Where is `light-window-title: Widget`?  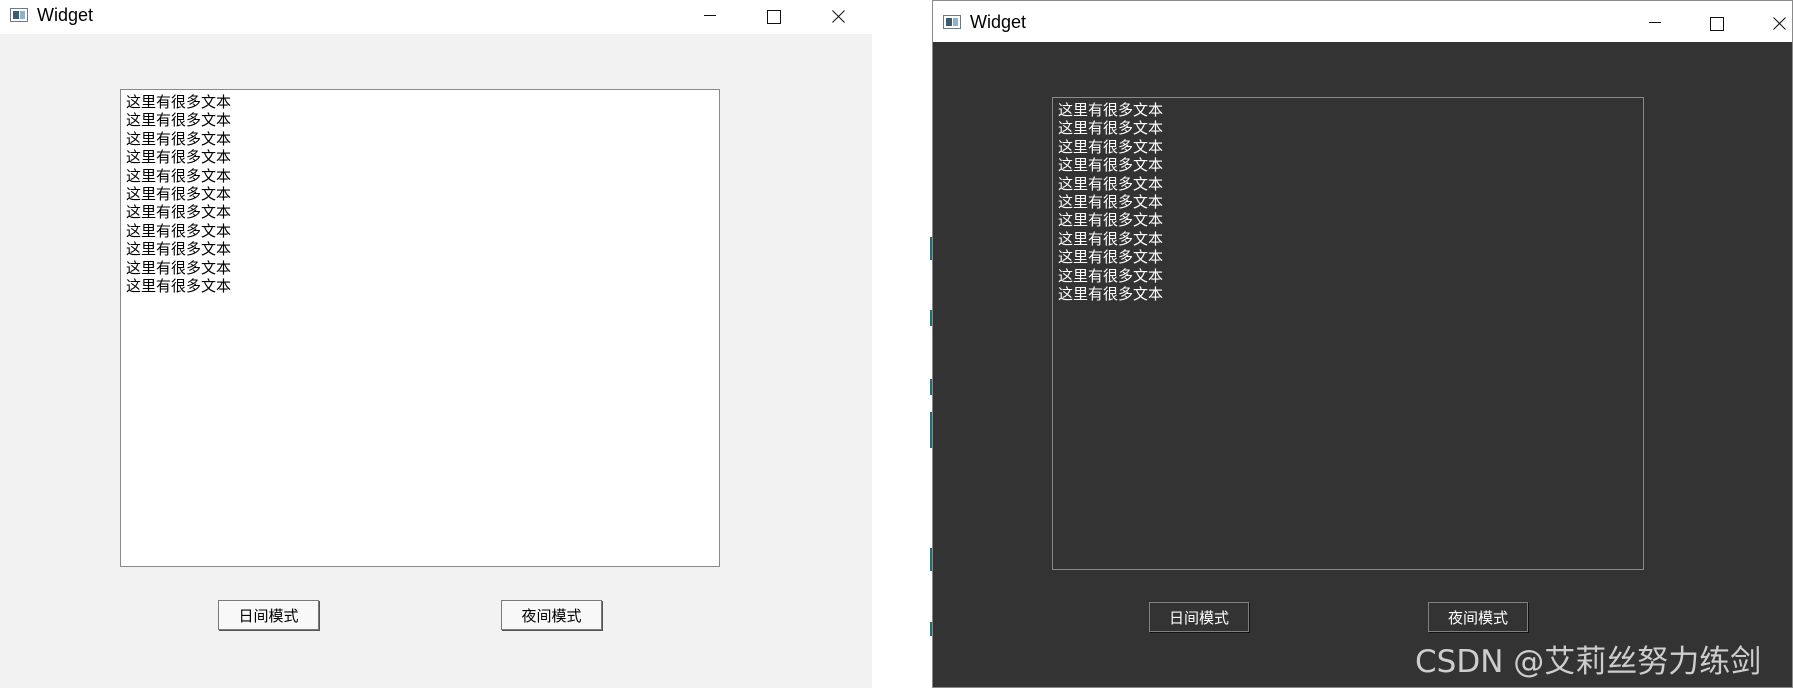 light-window-title: Widget is located at coordinates (65, 15).